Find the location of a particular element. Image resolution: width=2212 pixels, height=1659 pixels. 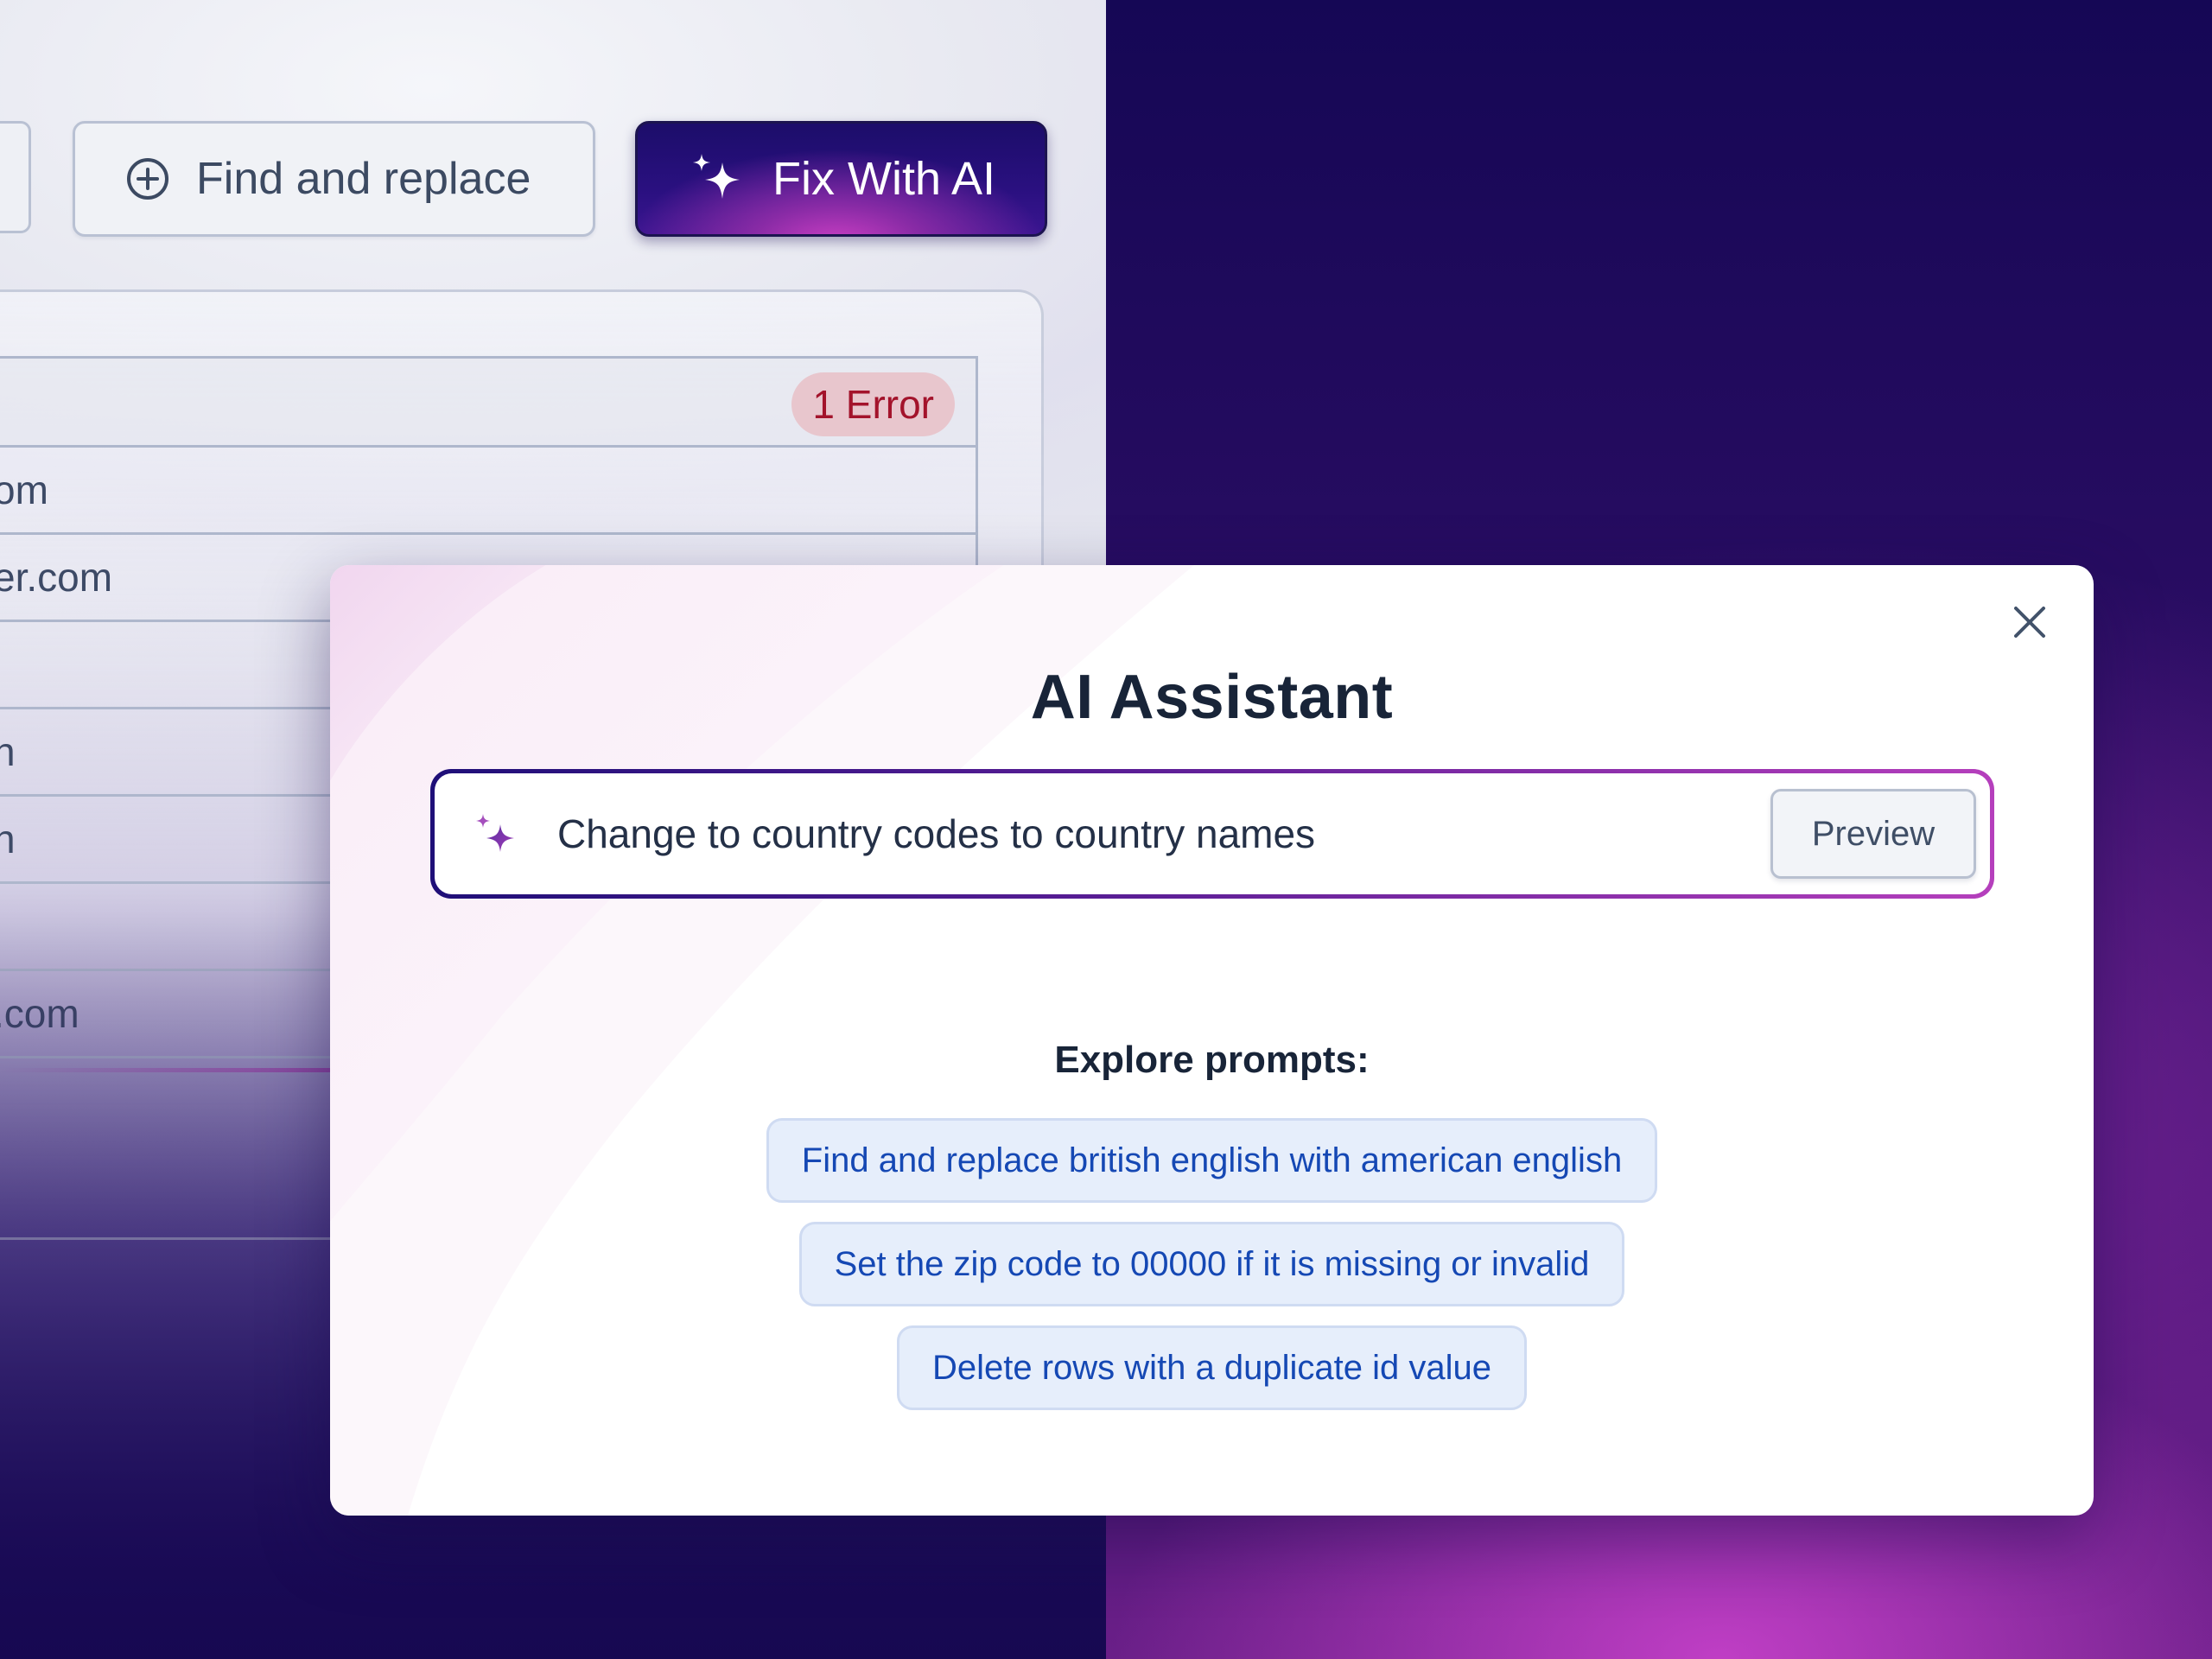

prompt-field-border: Preview is located at coordinates (1212, 834).